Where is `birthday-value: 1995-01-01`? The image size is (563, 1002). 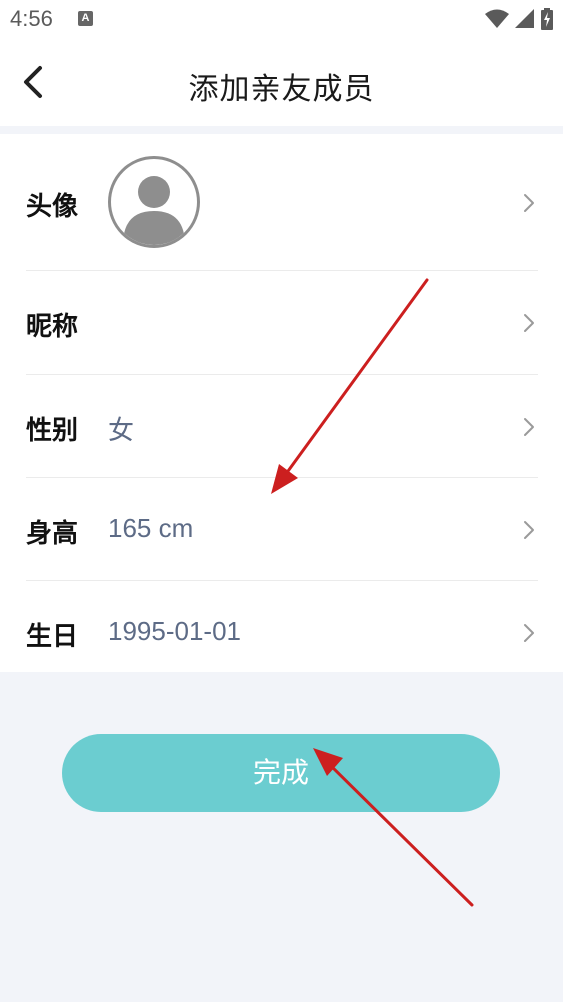
birthday-value: 1995-01-01 is located at coordinates (174, 631).